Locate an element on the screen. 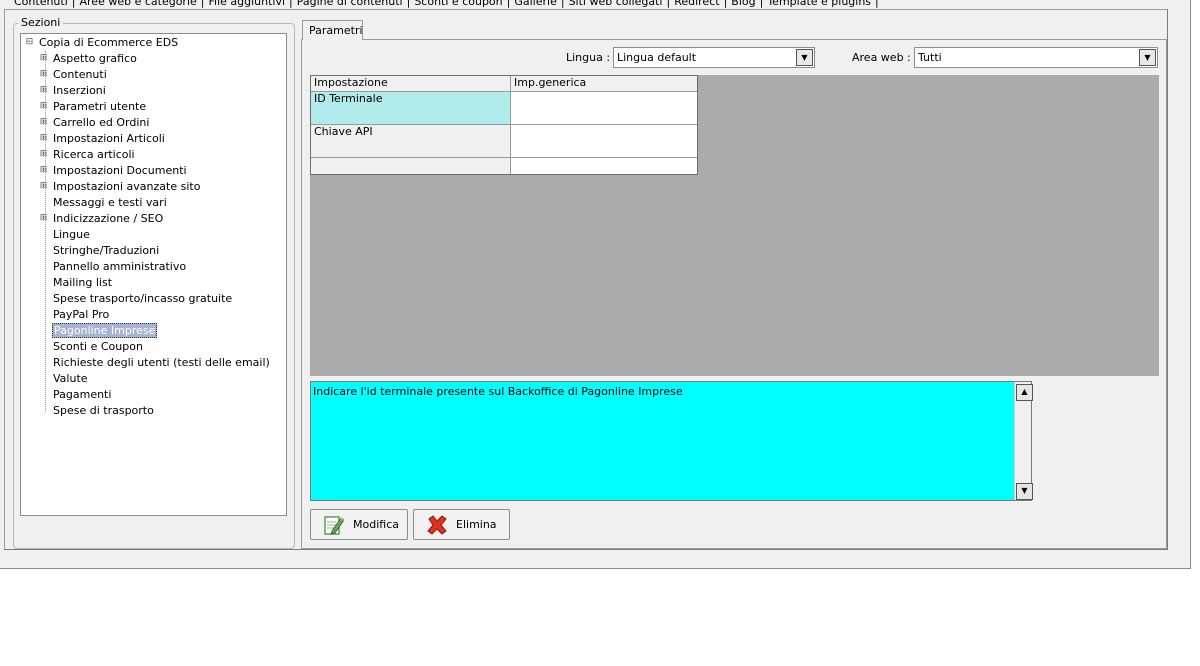 This screenshot has height=666, width=1200. tree-item-label: Pagonline Imprese is located at coordinates (105, 330).